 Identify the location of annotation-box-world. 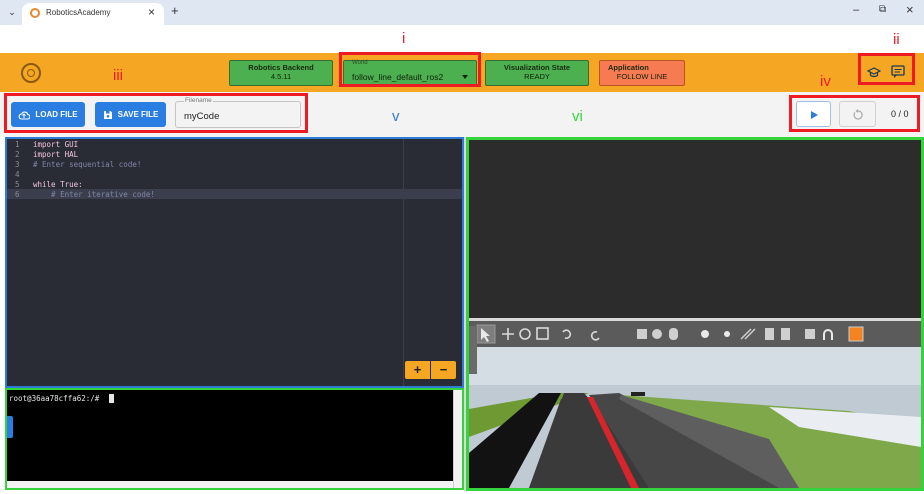
(410, 69).